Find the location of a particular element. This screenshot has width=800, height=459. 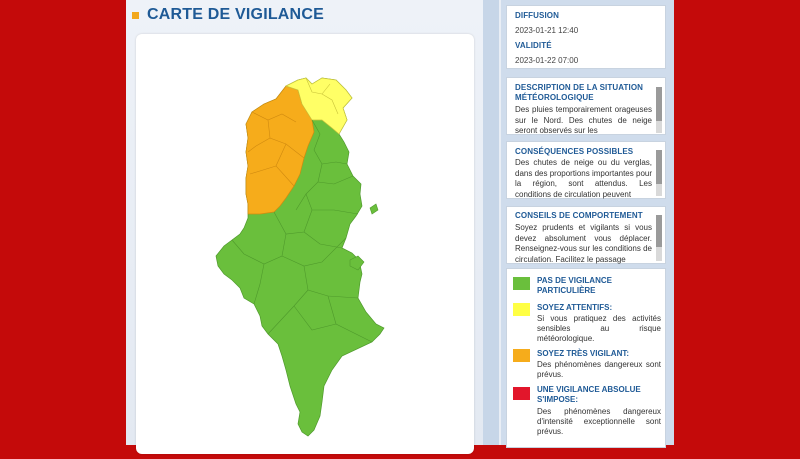

legend-swatch-green is located at coordinates (521, 283).